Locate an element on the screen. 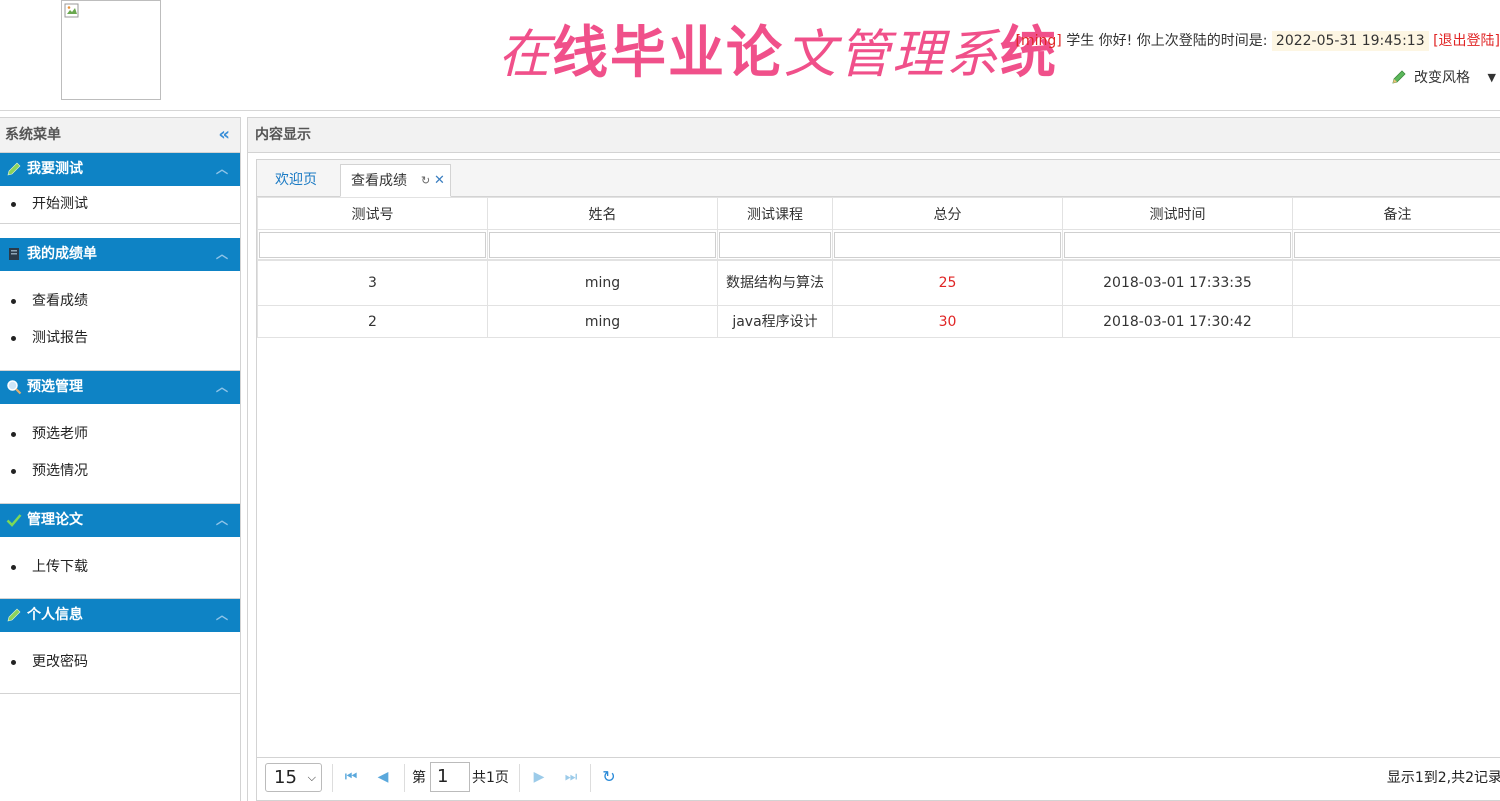 This screenshot has width=1500, height=801. page-size-value: 15 is located at coordinates (285, 777).